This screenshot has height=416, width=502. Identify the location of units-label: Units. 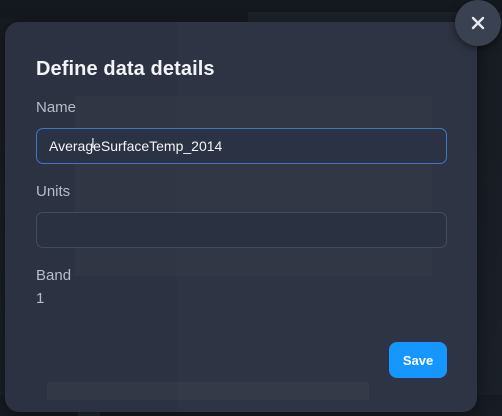
(53, 191).